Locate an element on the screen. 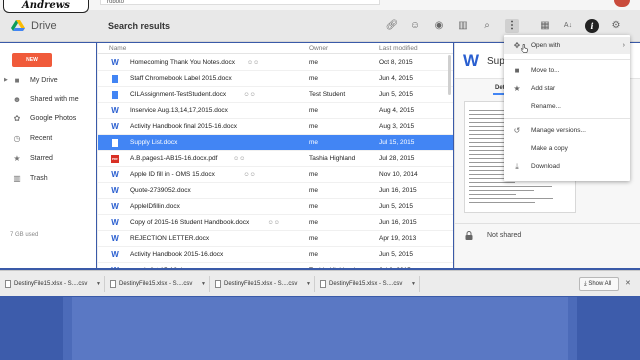  scrollbar is located at coordinates (449, 75).